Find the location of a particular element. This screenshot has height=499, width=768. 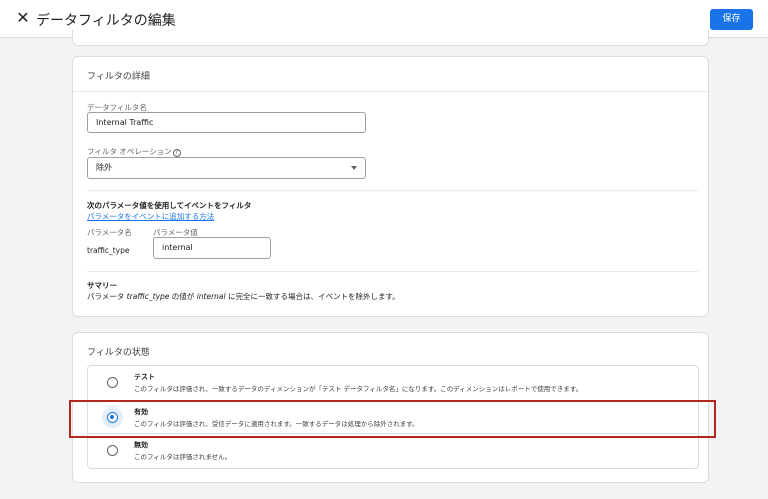

parameter-value-input: internal is located at coordinates (212, 248).